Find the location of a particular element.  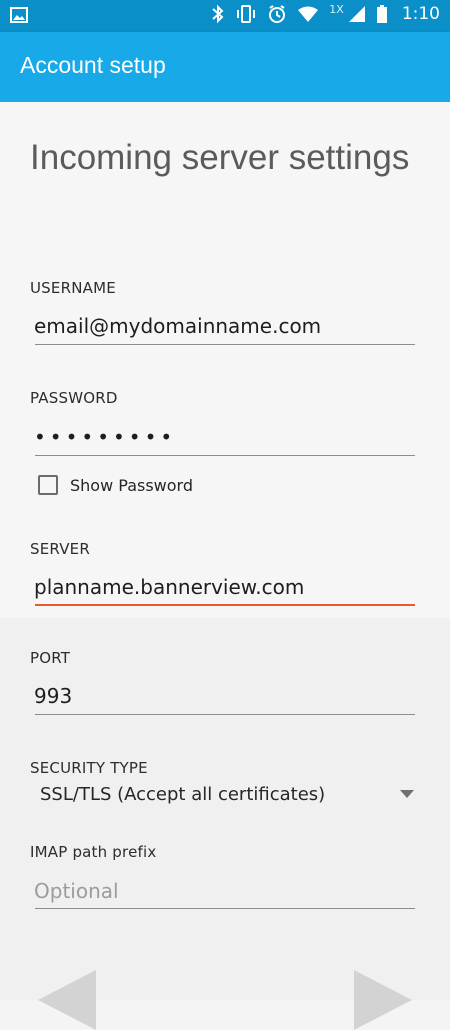

server-field: planname.bannerview.com is located at coordinates (169, 587).